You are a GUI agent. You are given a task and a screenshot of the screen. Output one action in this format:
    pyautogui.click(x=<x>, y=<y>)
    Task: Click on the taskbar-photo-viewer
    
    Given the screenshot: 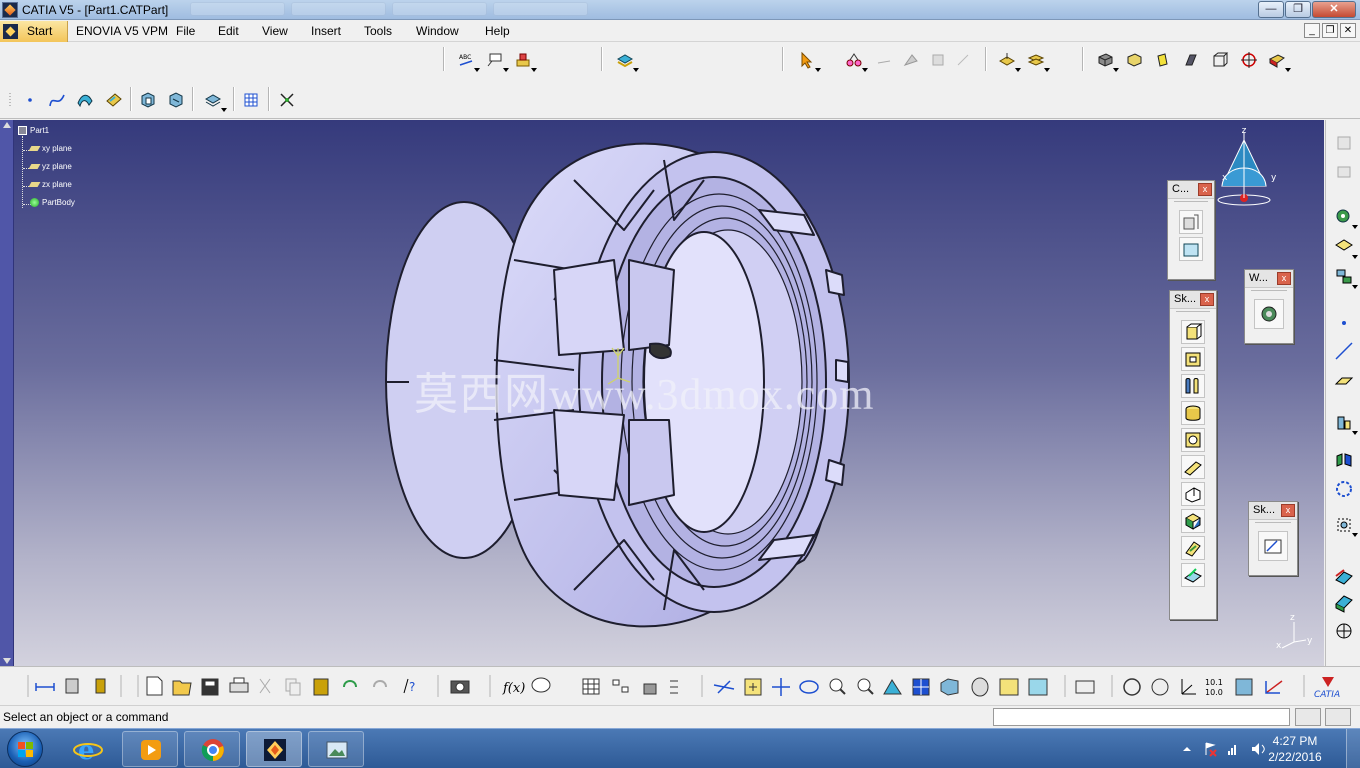 What is the action you would take?
    pyautogui.click(x=336, y=749)
    